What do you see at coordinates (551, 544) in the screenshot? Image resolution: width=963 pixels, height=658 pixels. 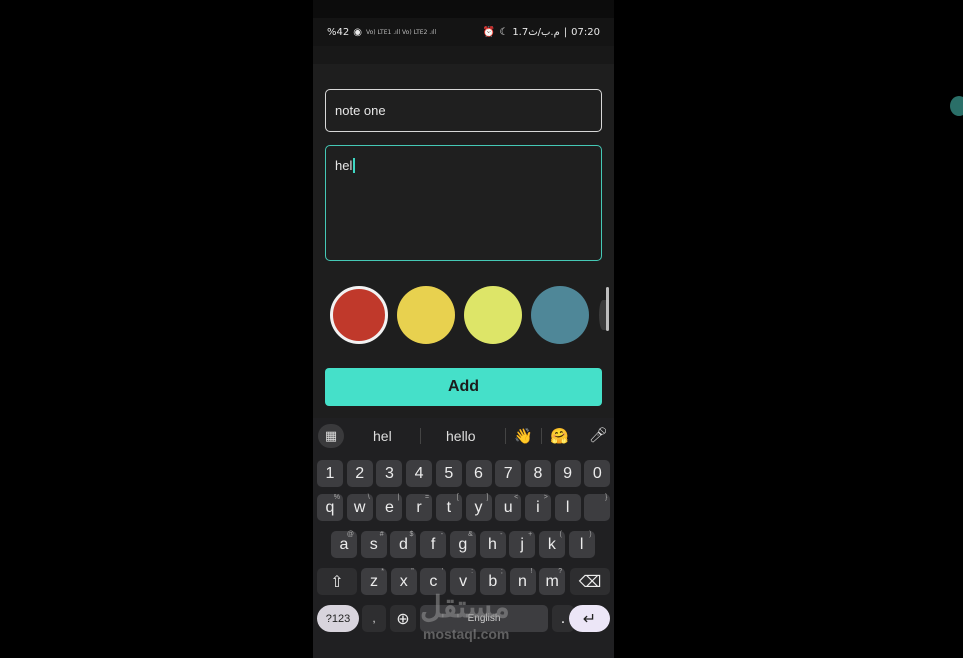 I see `key-k: k(` at bounding box center [551, 544].